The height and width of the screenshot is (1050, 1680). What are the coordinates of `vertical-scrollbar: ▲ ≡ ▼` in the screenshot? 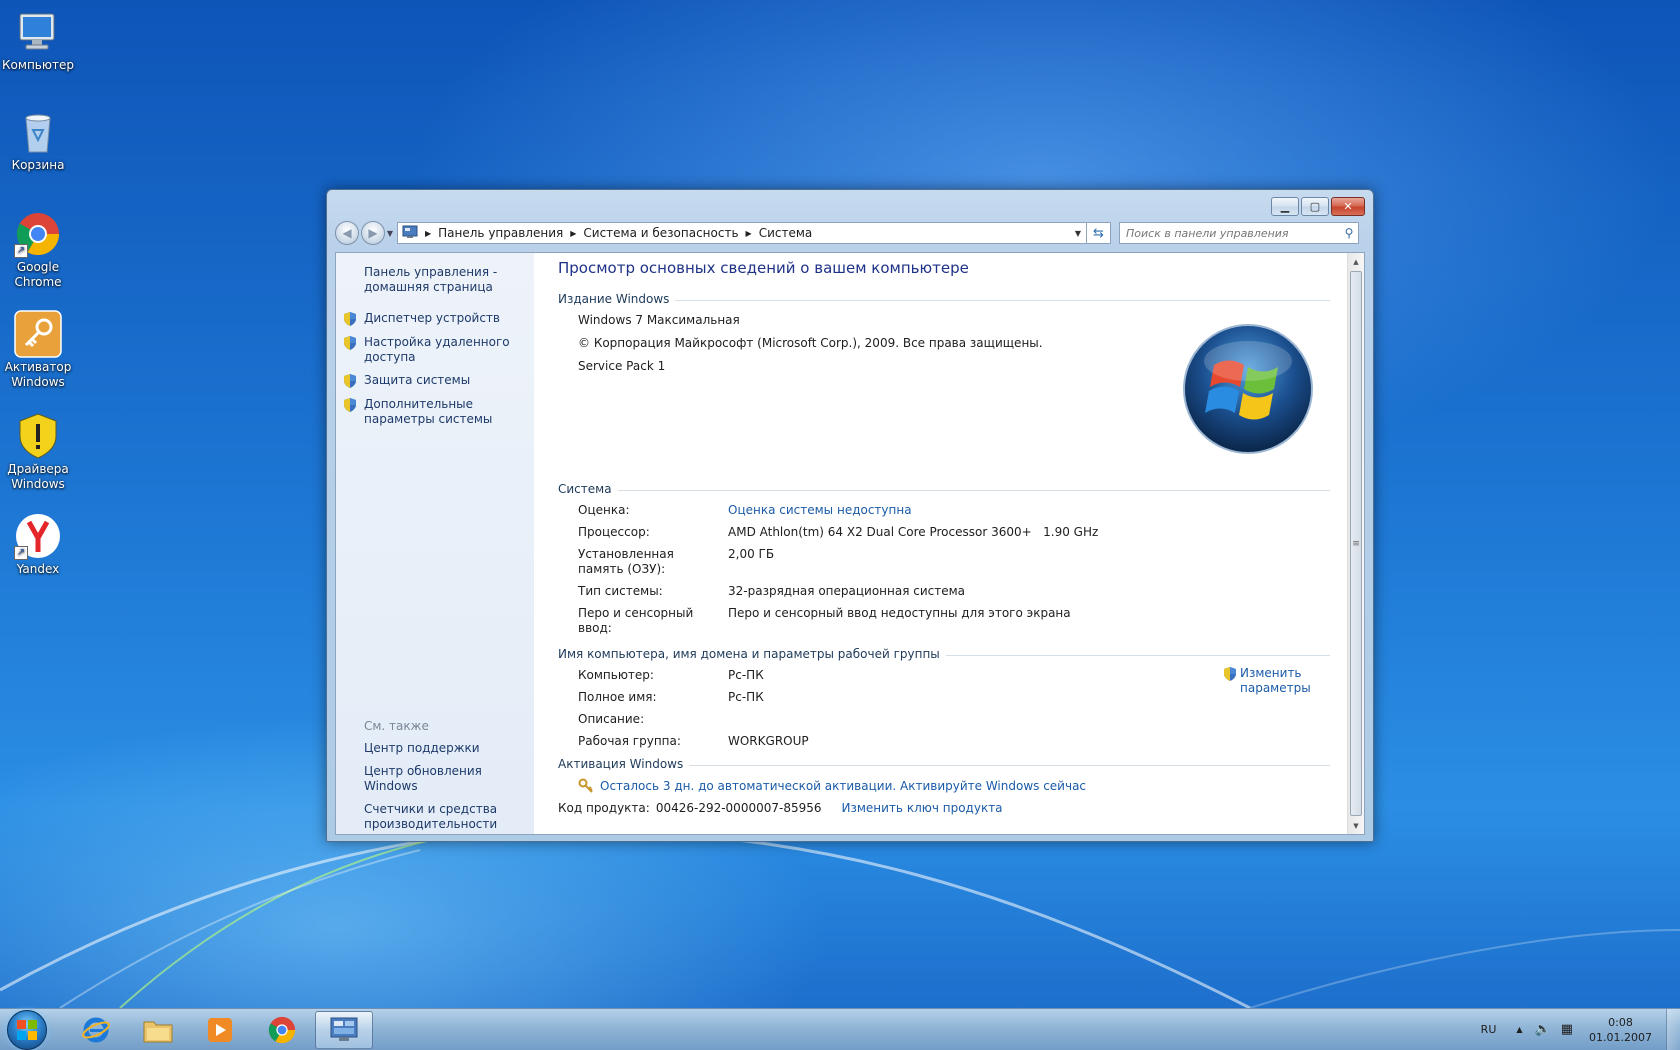 It's located at (1355, 543).